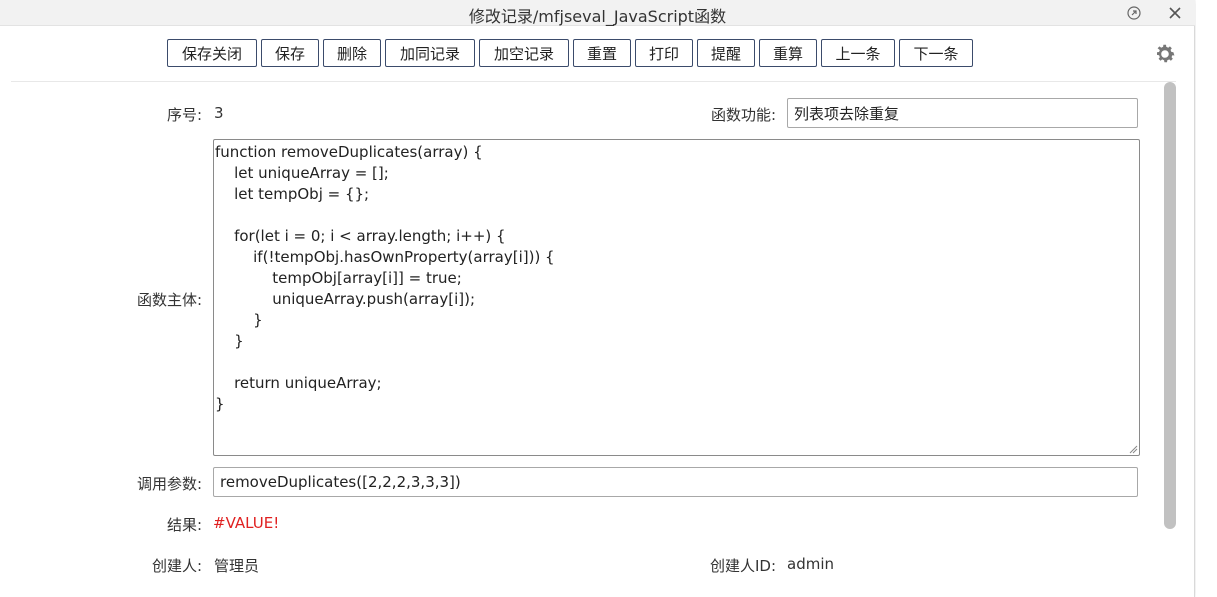 The height and width of the screenshot is (597, 1217). Describe the element at coordinates (810, 564) in the screenshot. I see `creator-id-value: admin` at that location.